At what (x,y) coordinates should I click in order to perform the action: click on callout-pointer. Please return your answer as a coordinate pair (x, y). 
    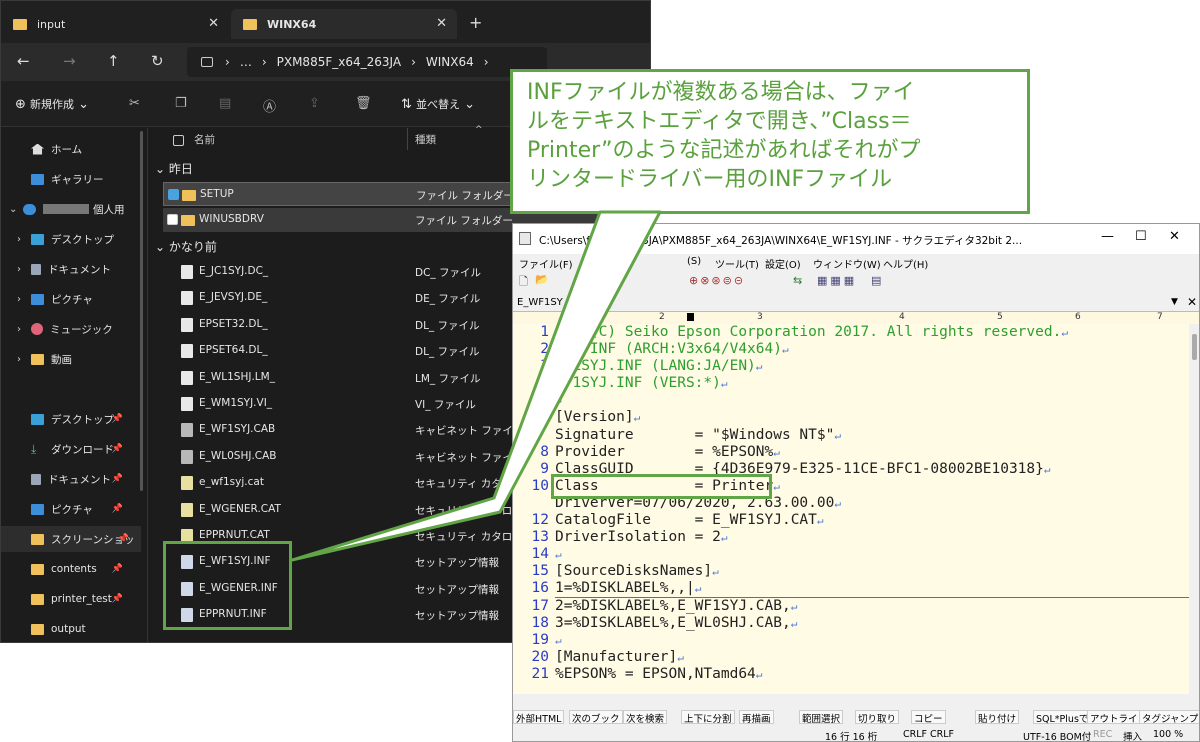
    Looking at the image, I should click on (476, 386).